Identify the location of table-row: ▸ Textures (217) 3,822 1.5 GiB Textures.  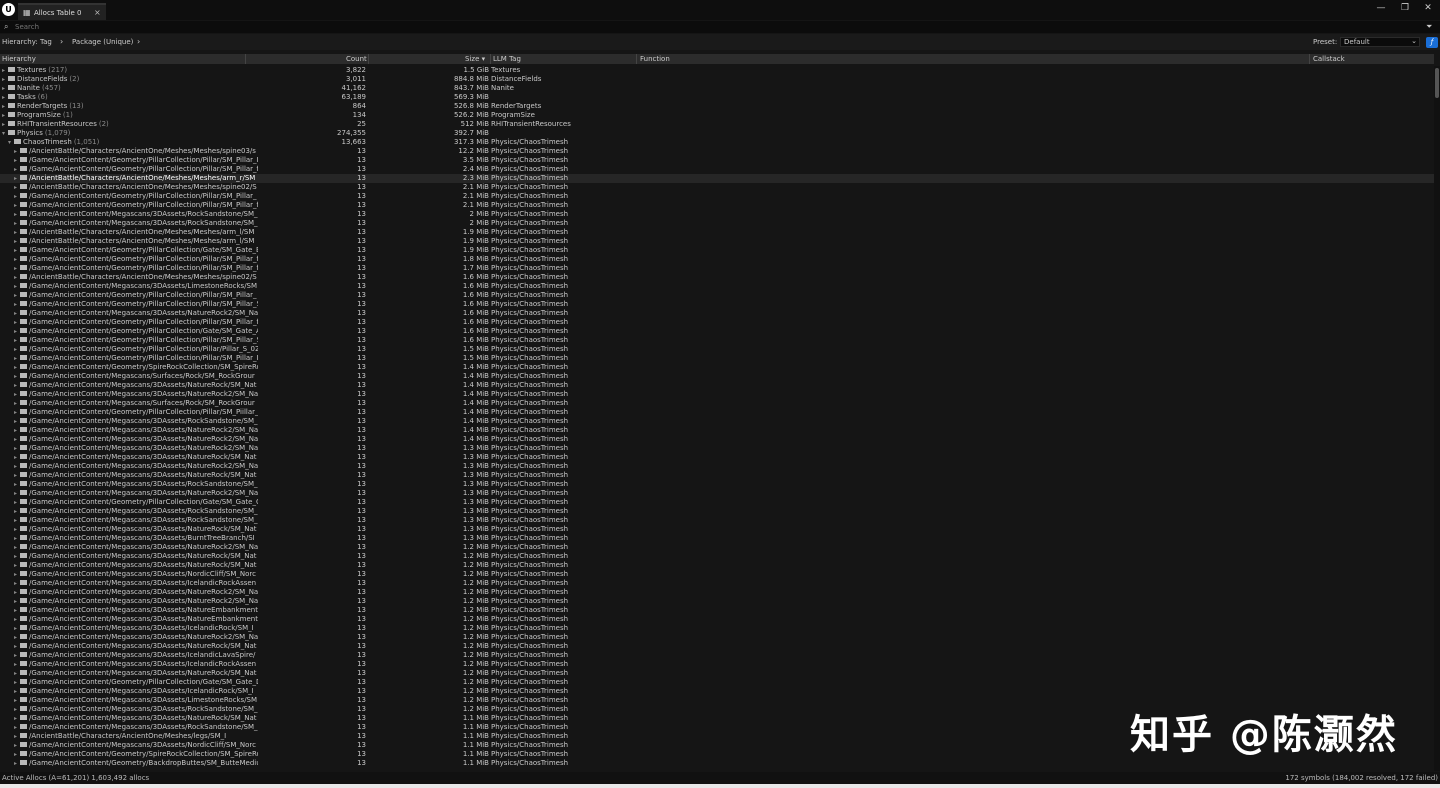
(717, 70).